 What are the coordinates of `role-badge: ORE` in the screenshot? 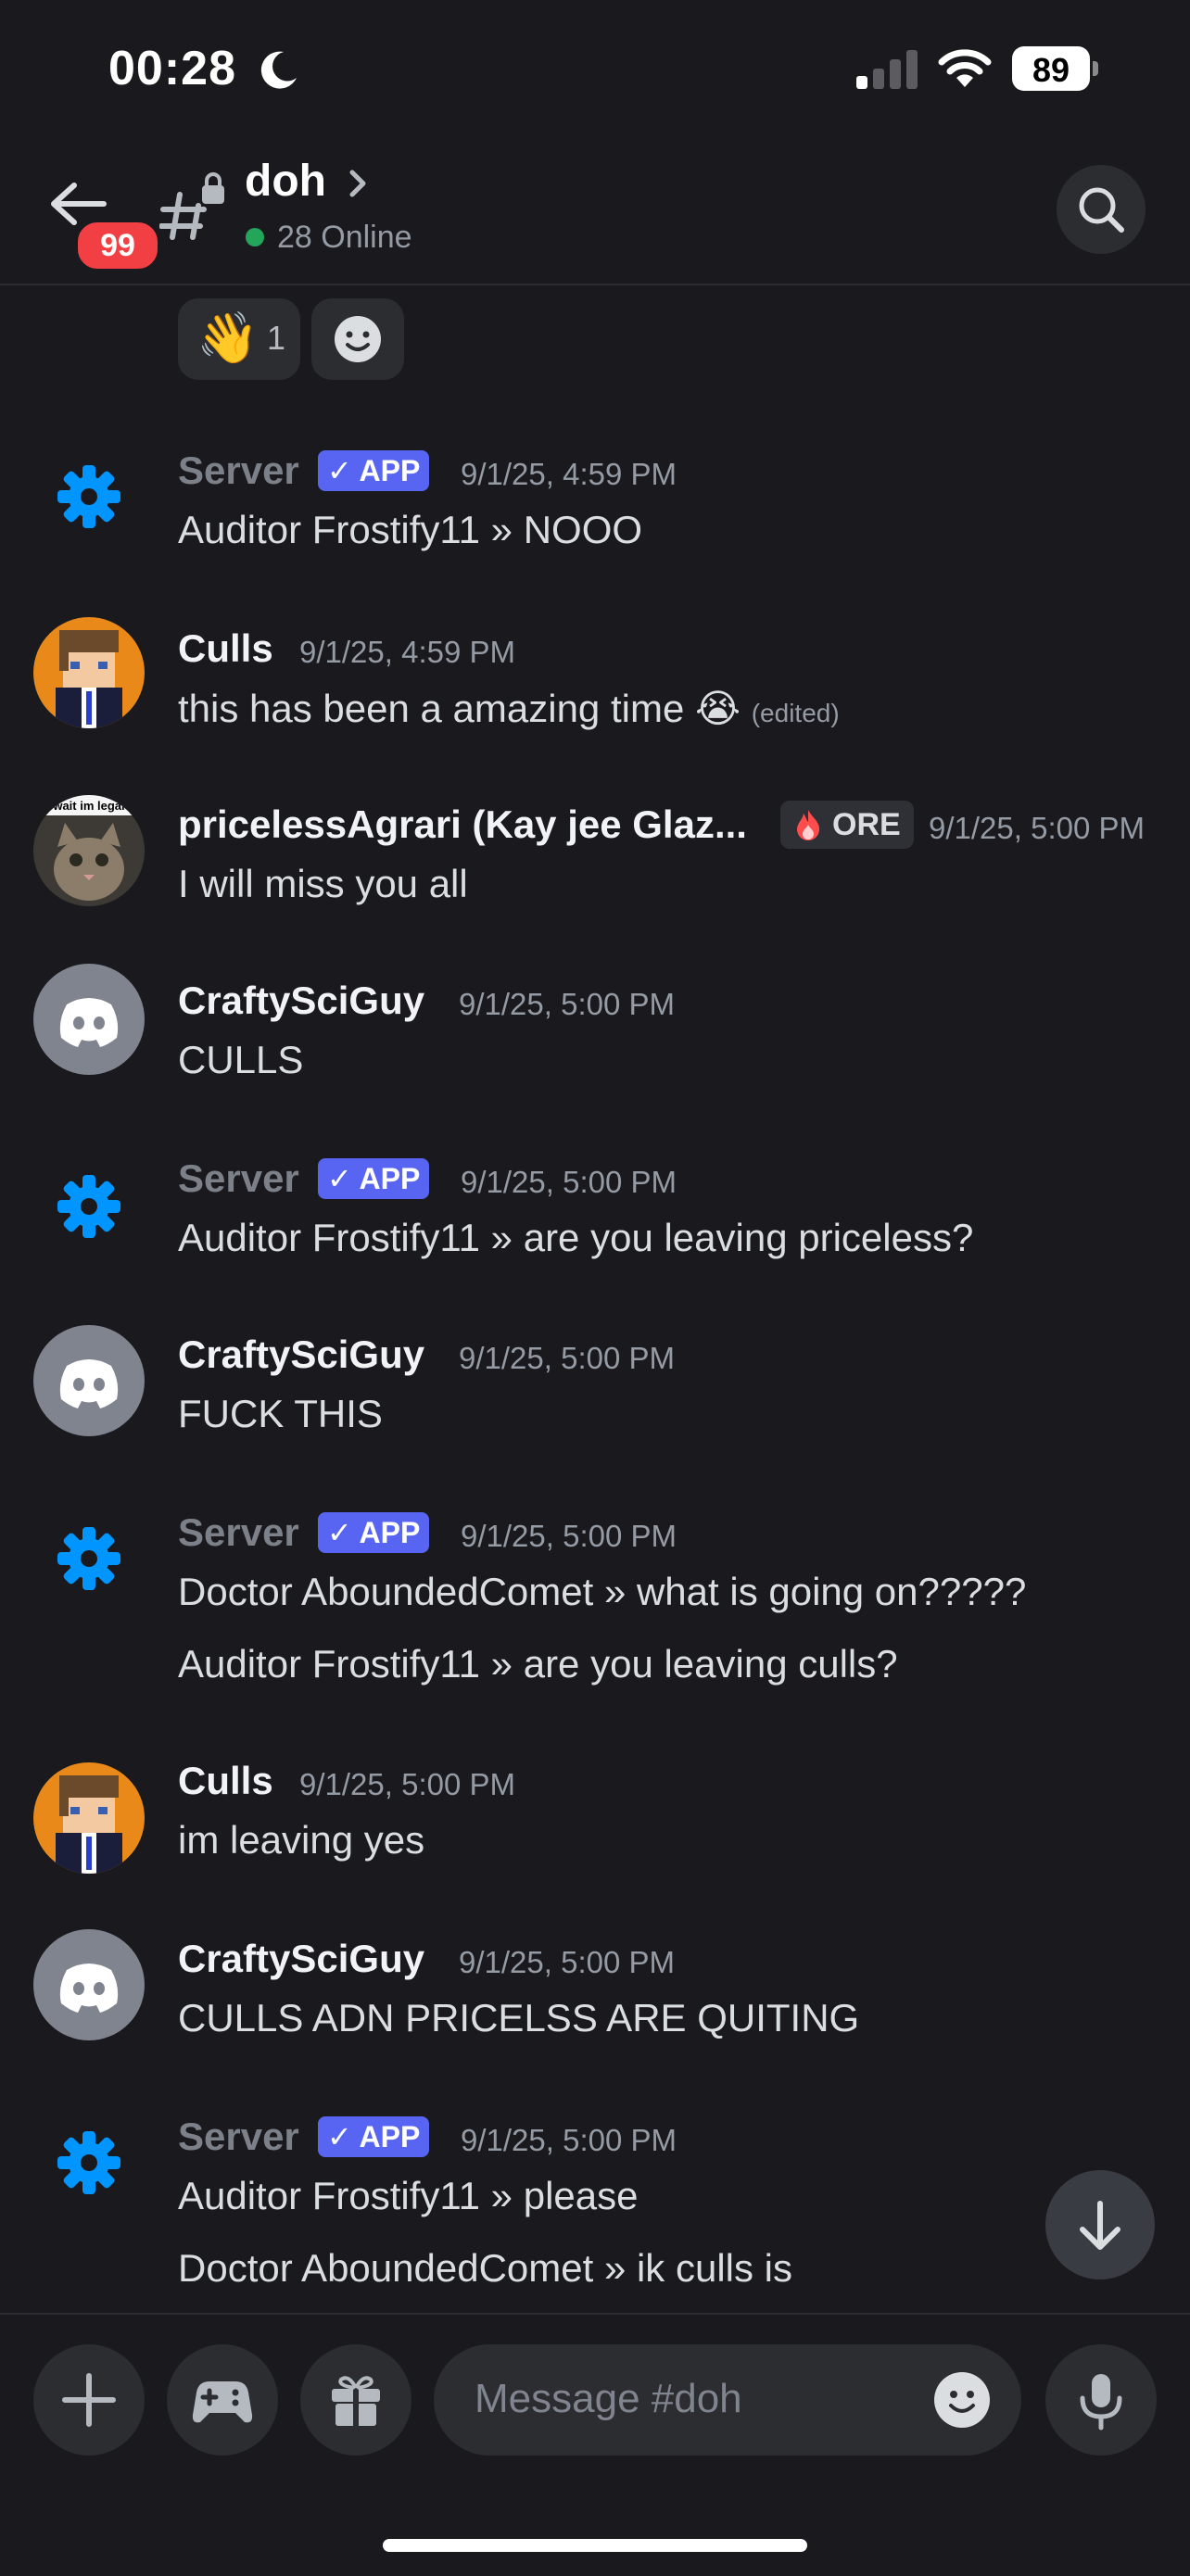 It's located at (847, 825).